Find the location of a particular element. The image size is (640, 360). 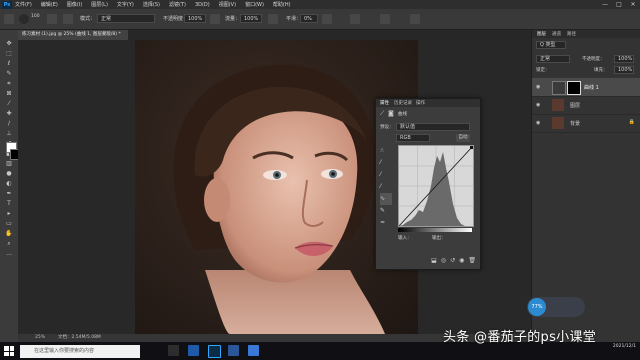

tab-properties: 属性 is located at coordinates (384, 103).